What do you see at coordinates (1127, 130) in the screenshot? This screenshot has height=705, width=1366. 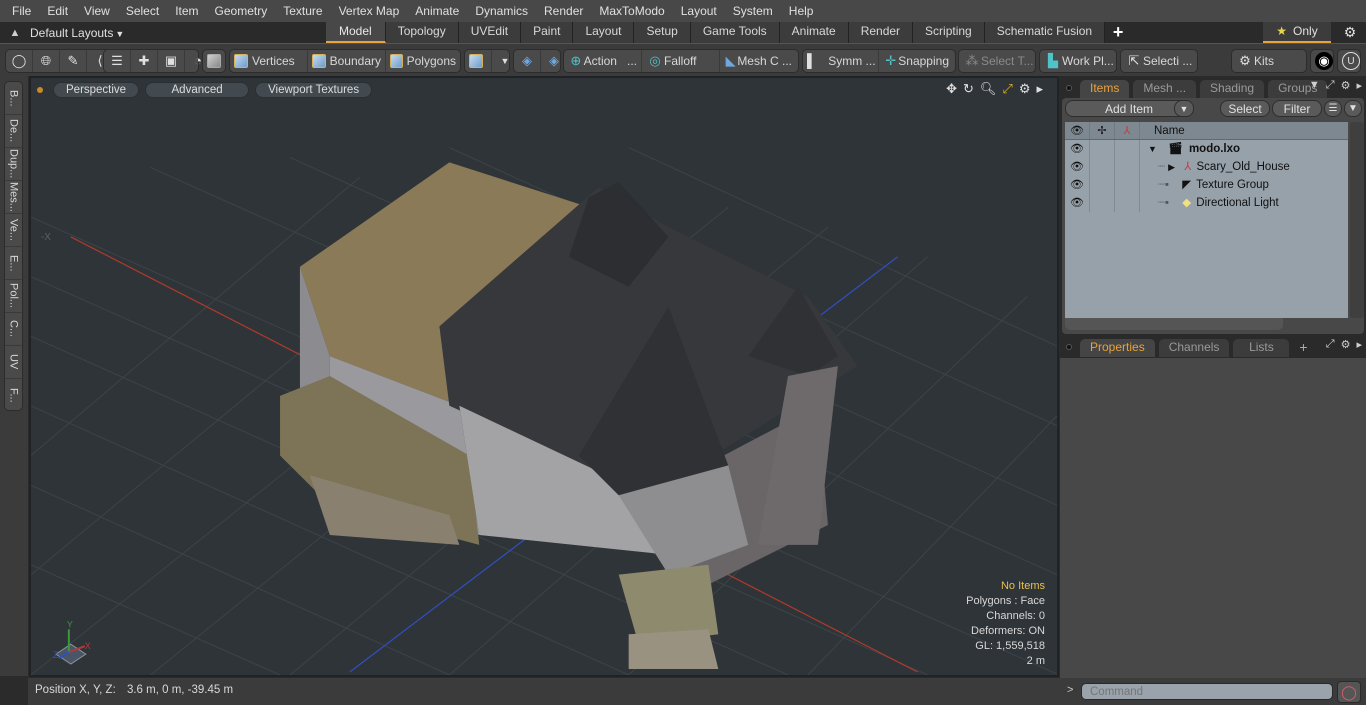 I see `axis-column-icon: ⅄` at bounding box center [1127, 130].